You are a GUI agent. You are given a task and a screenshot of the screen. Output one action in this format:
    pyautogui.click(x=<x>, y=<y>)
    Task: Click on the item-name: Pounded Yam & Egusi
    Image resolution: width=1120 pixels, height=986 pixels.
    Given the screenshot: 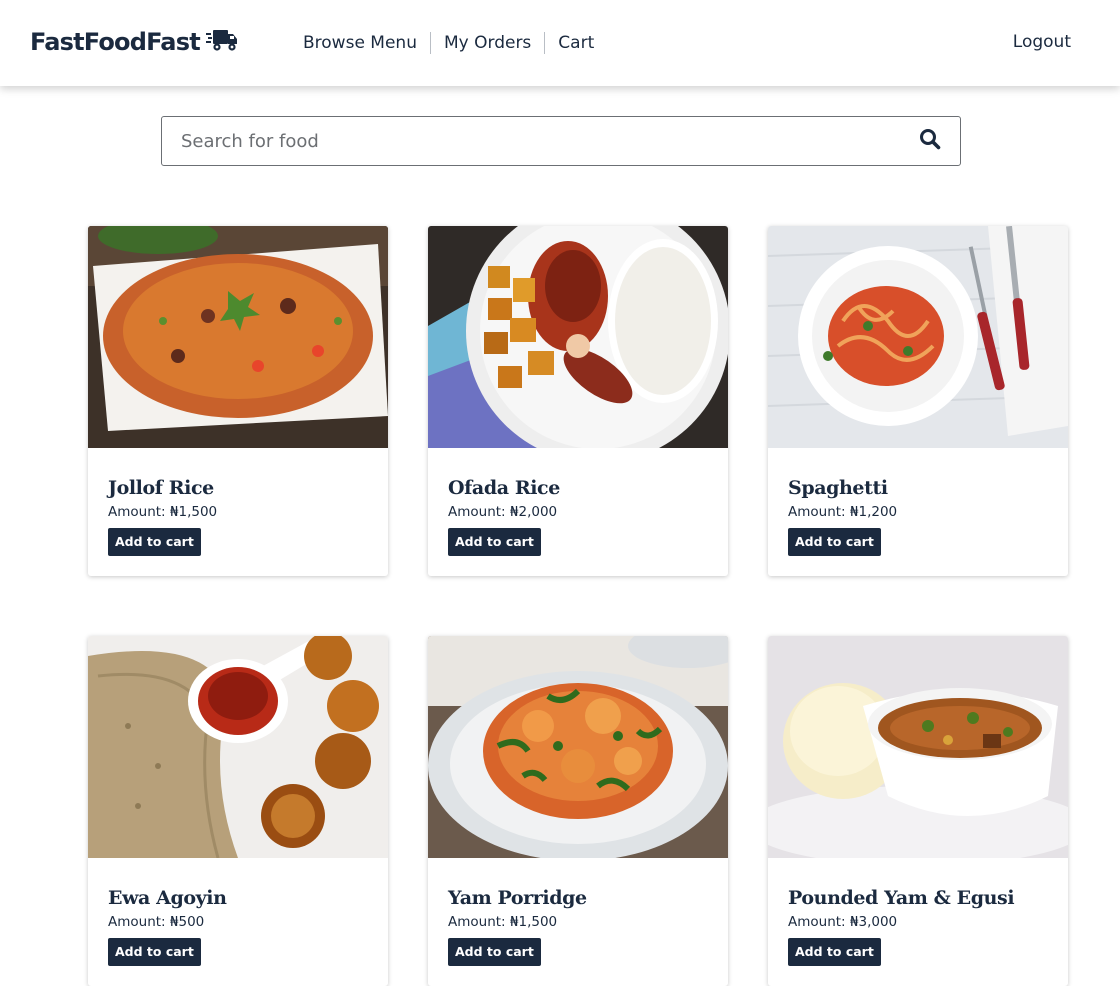 What is the action you would take?
    pyautogui.click(x=901, y=898)
    